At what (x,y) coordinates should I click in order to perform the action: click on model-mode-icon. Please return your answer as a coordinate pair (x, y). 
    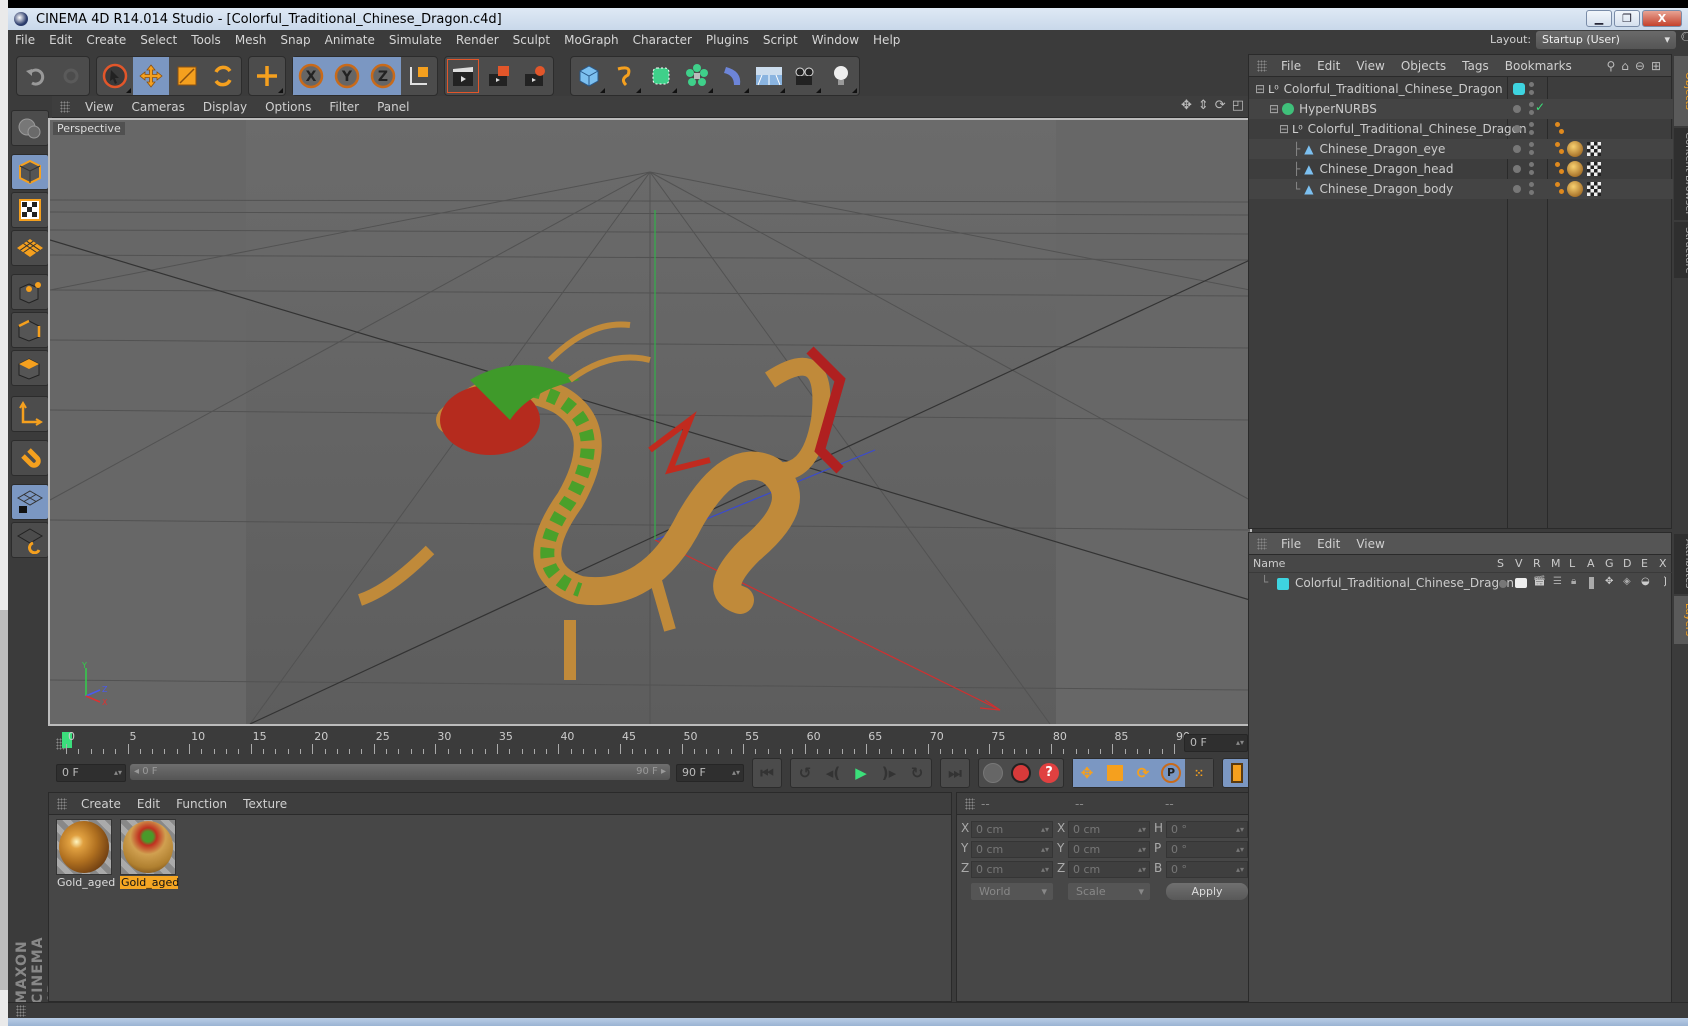
    Looking at the image, I should click on (30, 172).